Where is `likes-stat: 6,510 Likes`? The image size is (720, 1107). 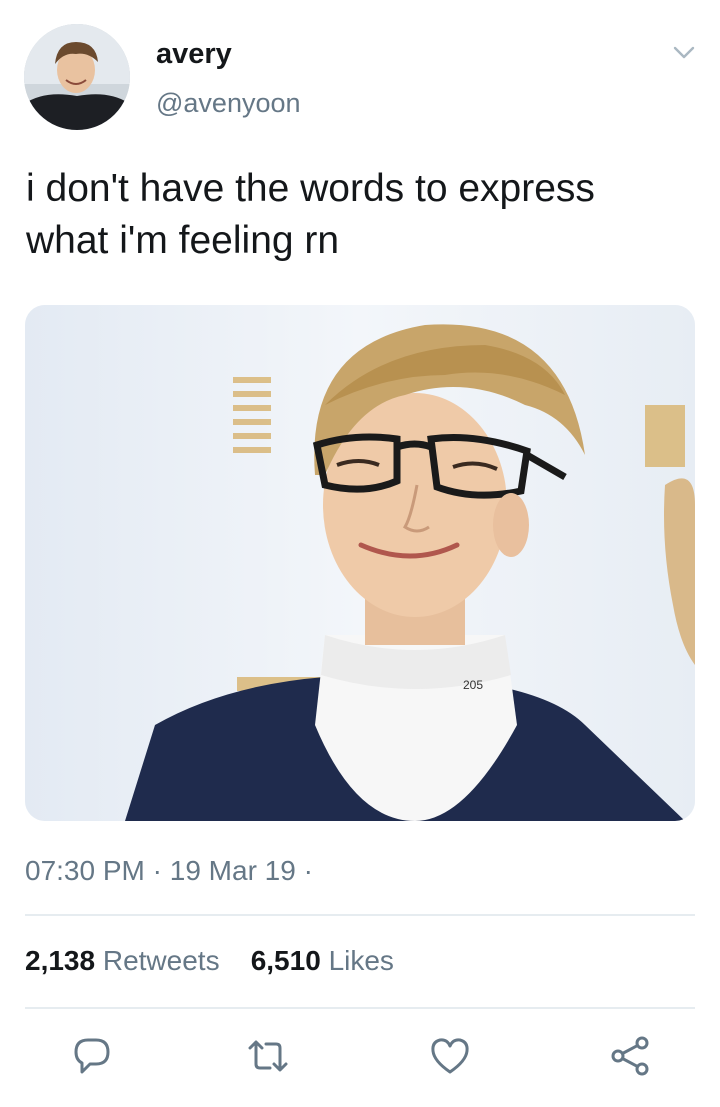 likes-stat: 6,510 Likes is located at coordinates (322, 960).